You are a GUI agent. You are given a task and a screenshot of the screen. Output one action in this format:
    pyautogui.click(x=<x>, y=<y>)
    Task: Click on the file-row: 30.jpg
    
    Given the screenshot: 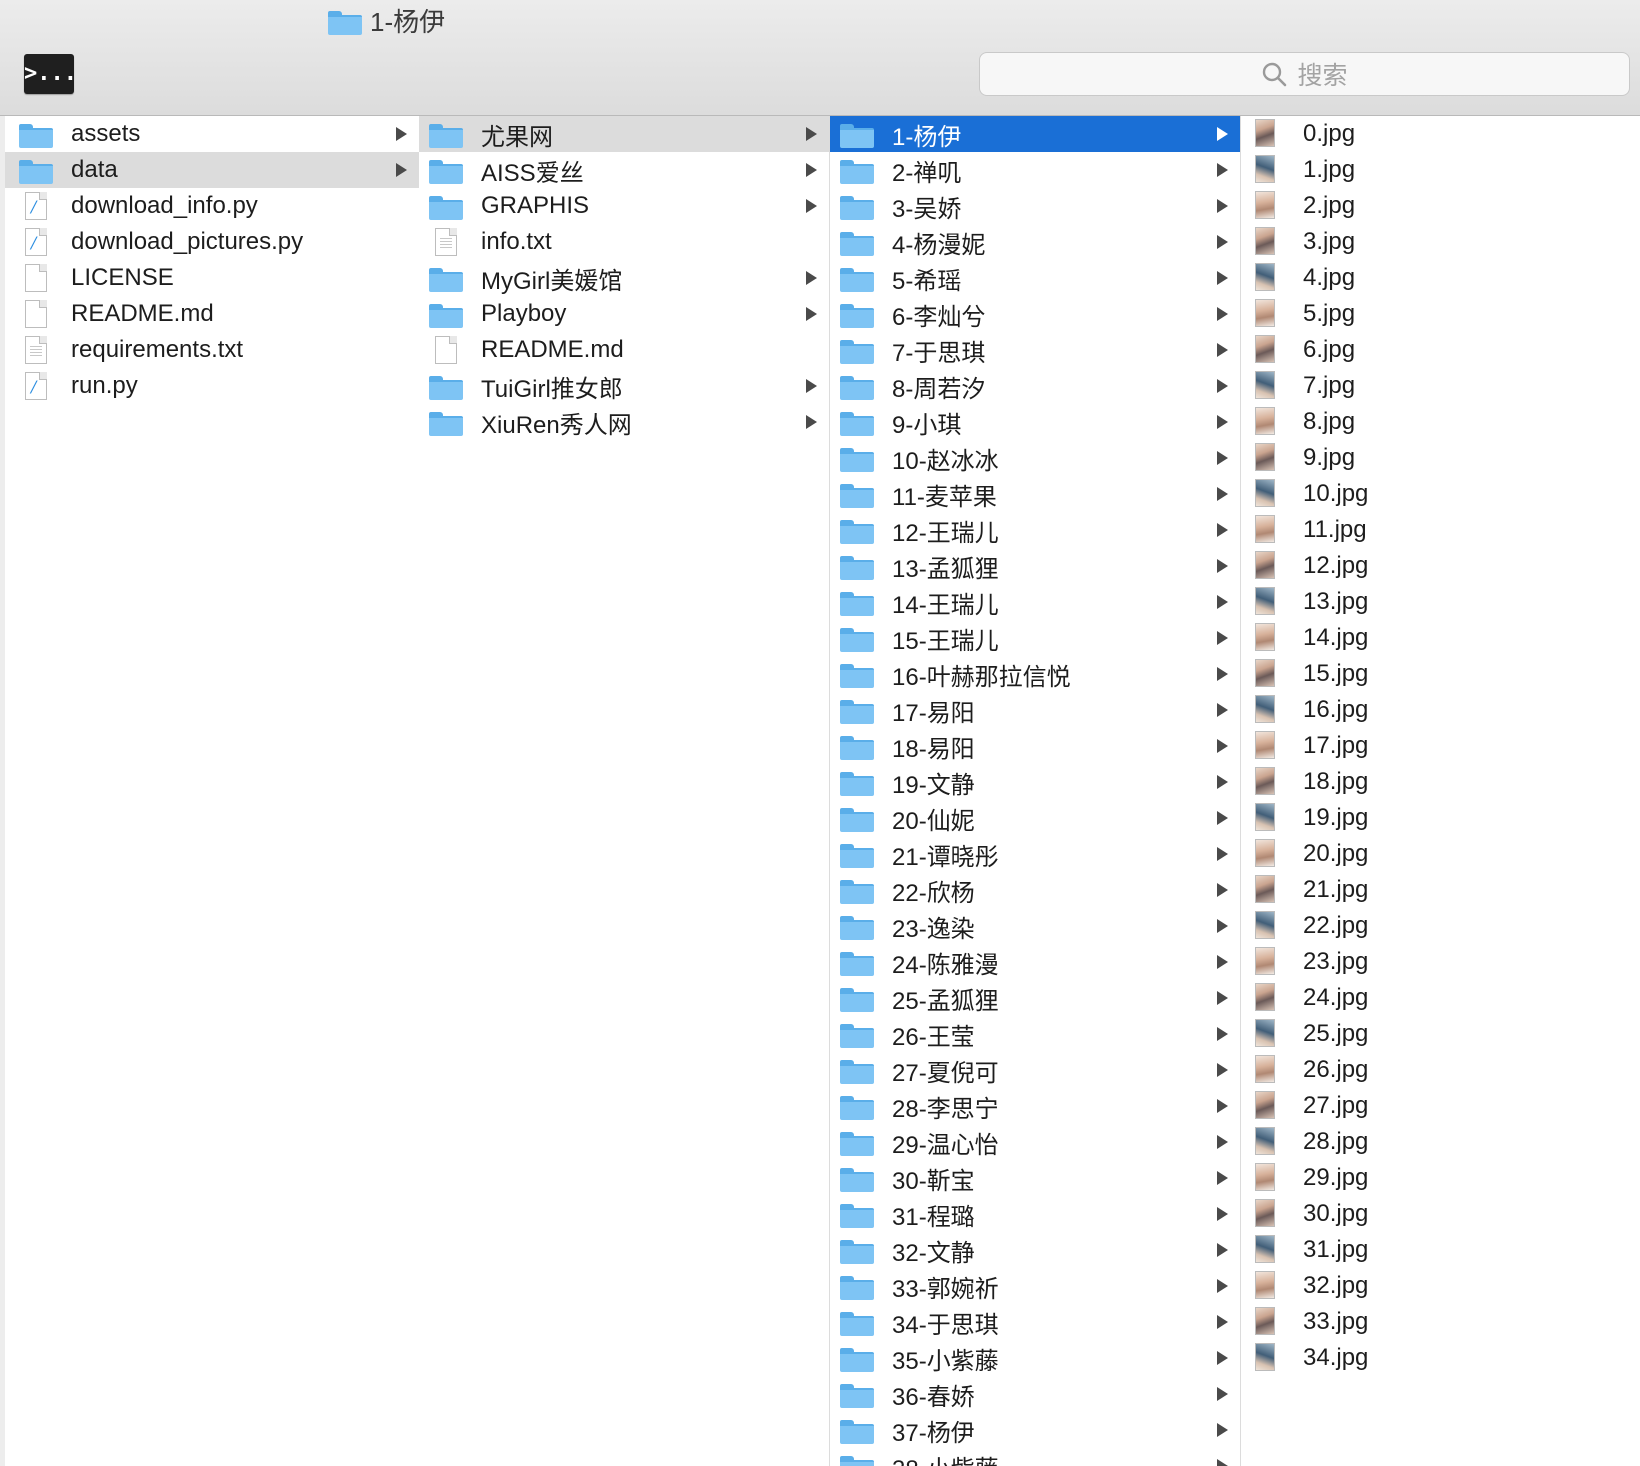 What is the action you would take?
    pyautogui.click(x=1440, y=1214)
    